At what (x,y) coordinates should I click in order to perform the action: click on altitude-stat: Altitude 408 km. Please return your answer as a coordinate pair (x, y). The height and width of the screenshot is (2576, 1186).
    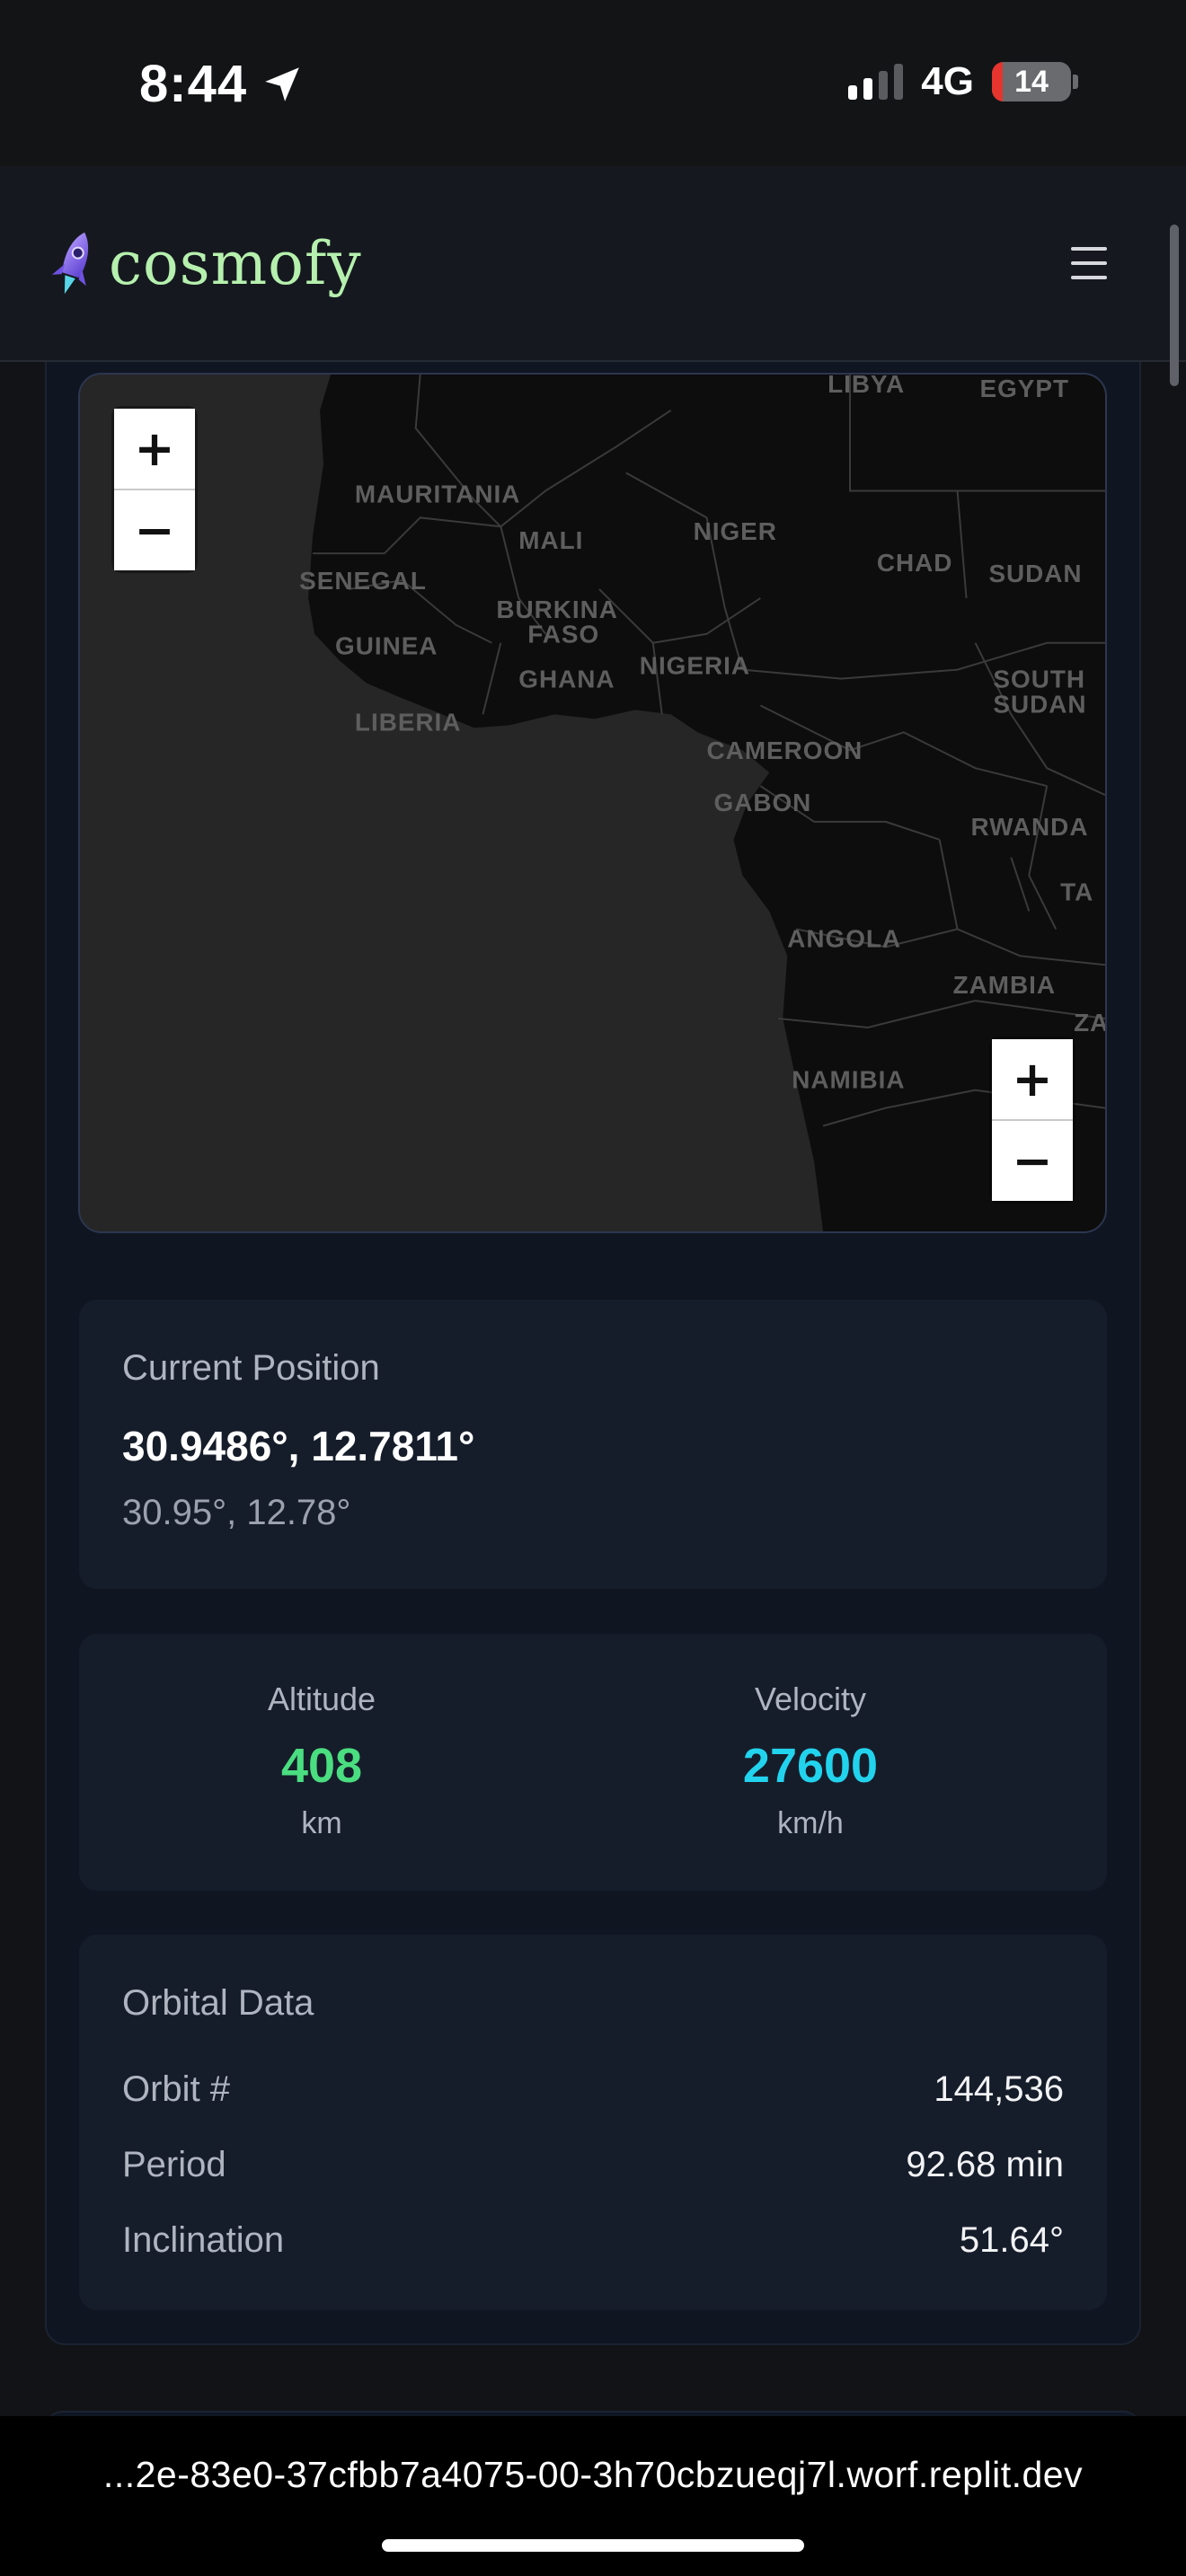
    Looking at the image, I should click on (321, 1761).